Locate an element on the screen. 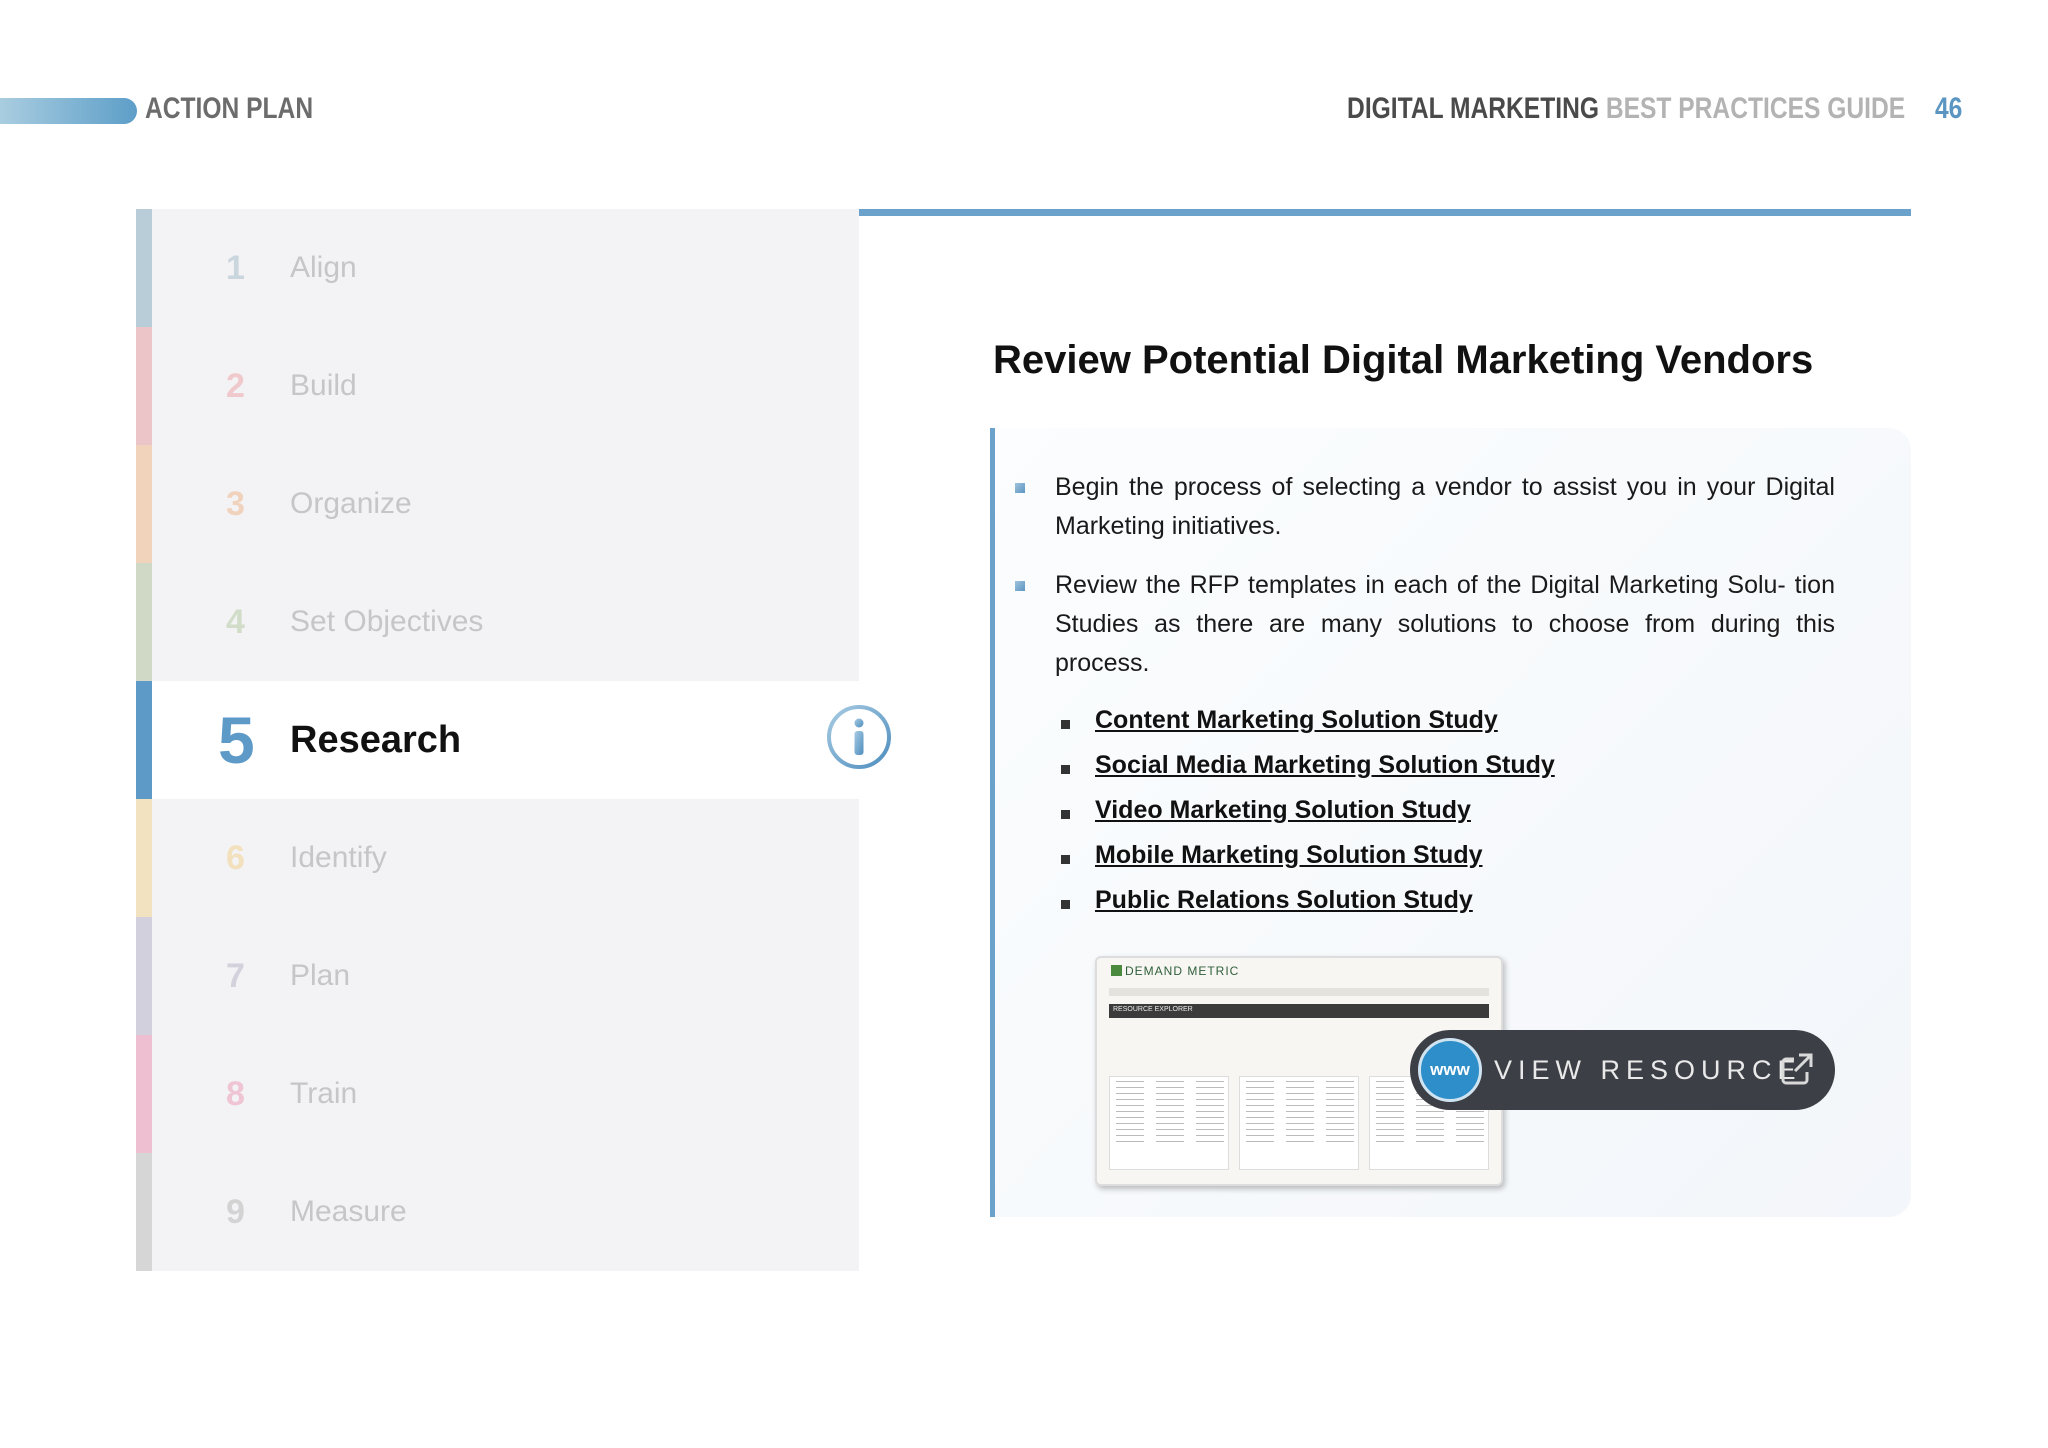  thumbnail-nav-bar is located at coordinates (1299, 992).